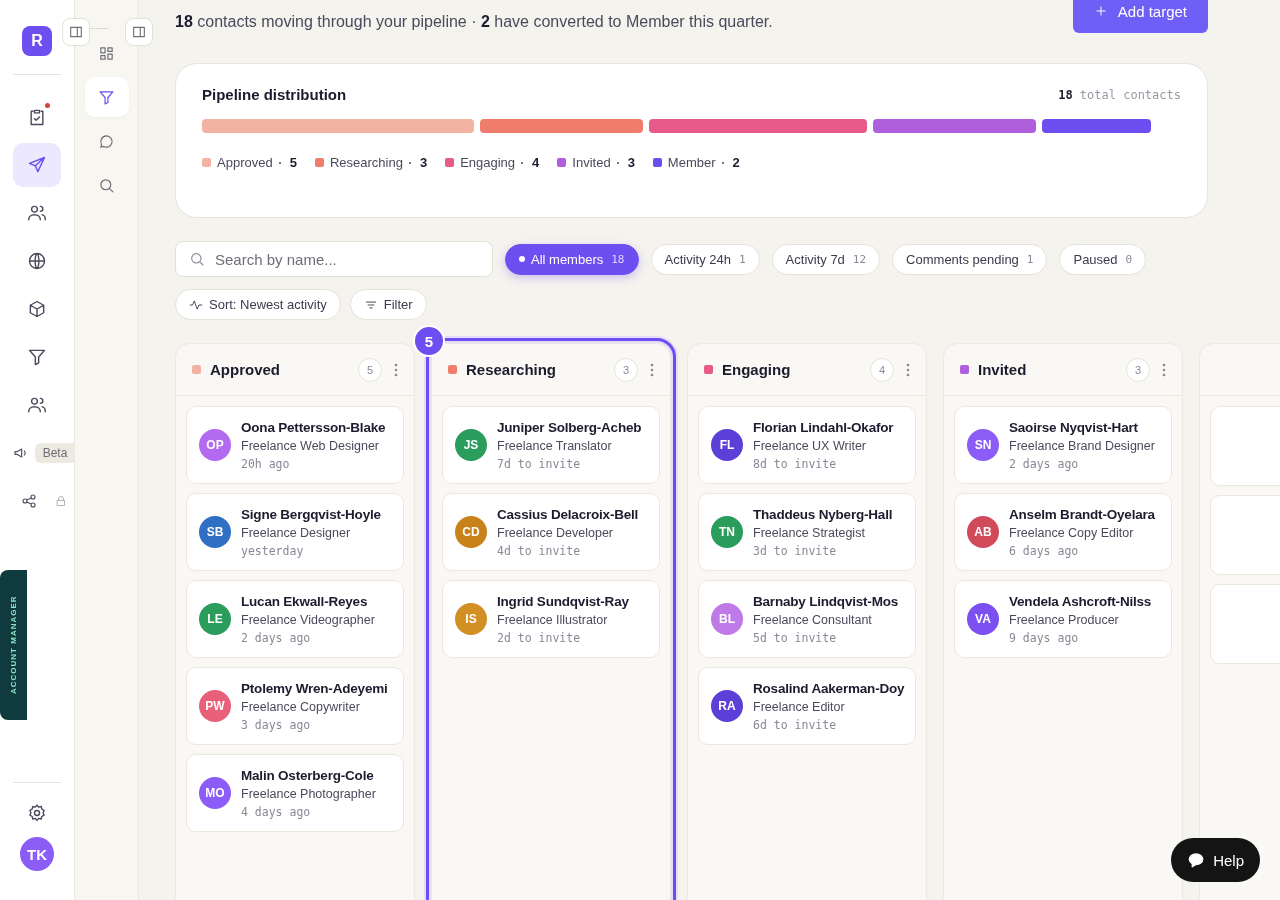 The width and height of the screenshot is (1280, 900). Describe the element at coordinates (757, 369) in the screenshot. I see `column-title: Engaging` at that location.